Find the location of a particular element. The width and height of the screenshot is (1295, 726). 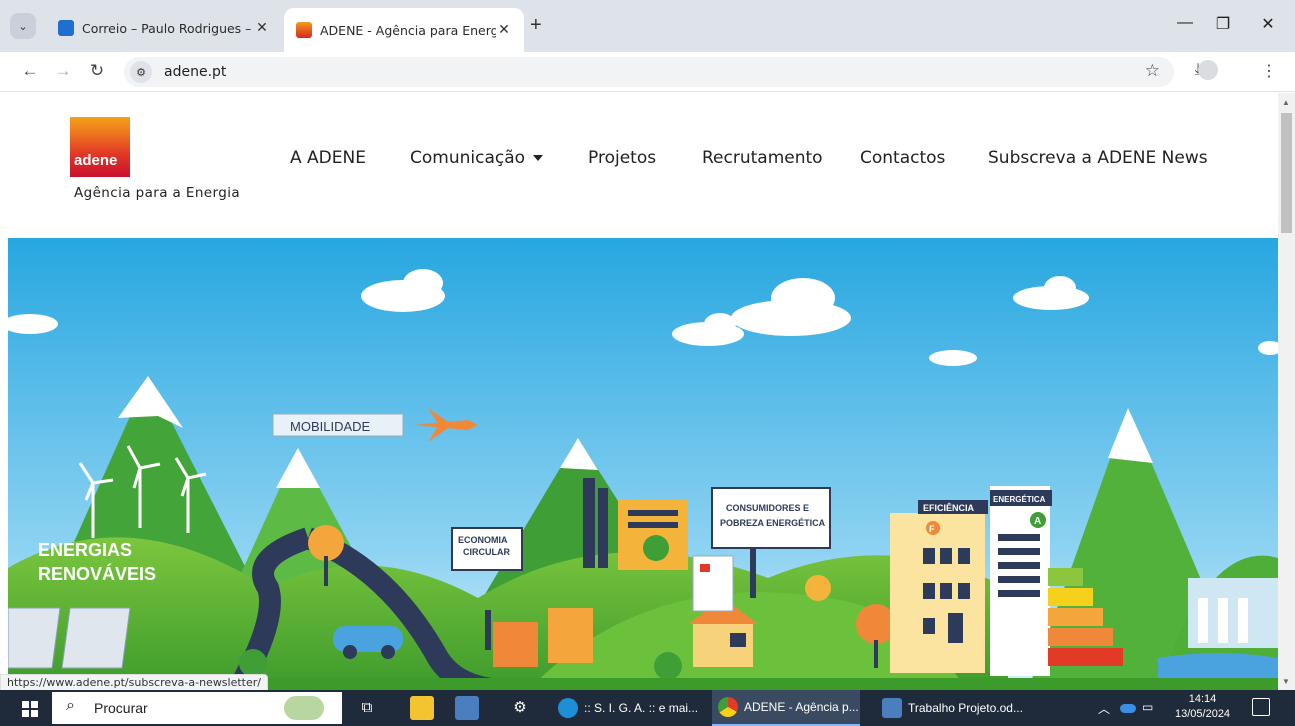

browser-toolbar: ← → ↻ ⚙ adene.pt ☆ ⤓ ⋮ is located at coordinates (647, 72).